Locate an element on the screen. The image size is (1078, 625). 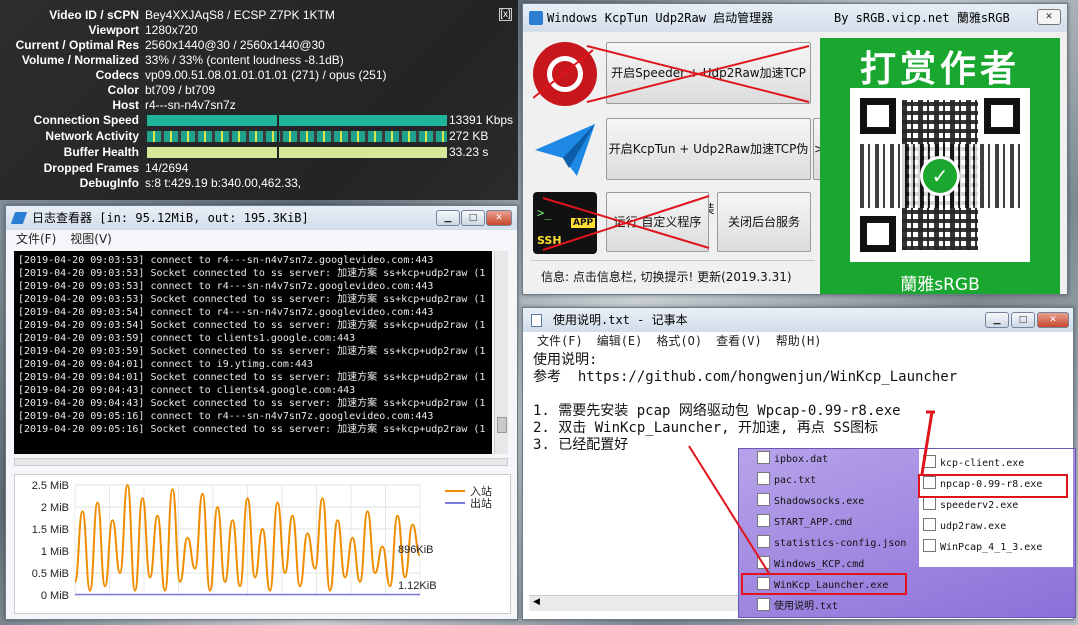
file-item: WinPcap_4_1_3.exe is located at coordinates (982, 548).